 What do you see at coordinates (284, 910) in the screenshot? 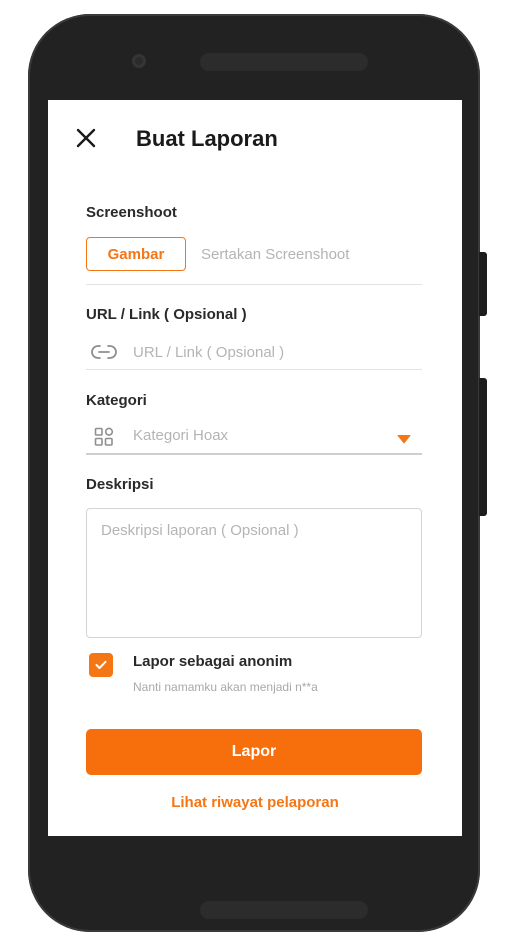
I see `bottom-speaker` at bounding box center [284, 910].